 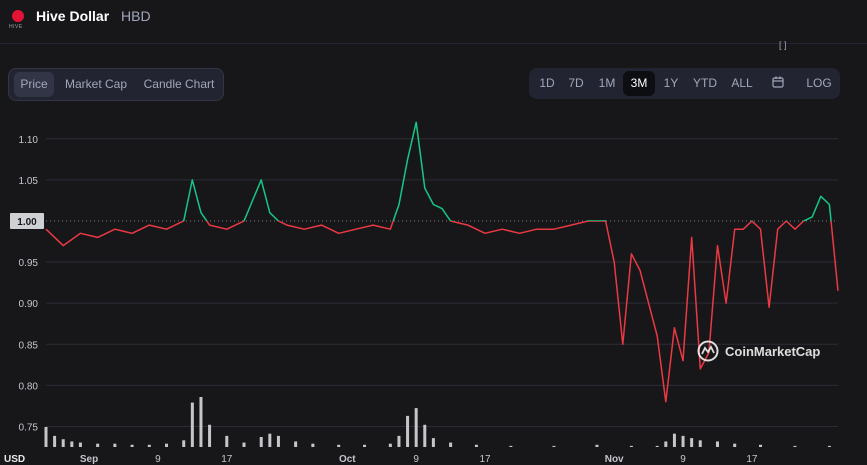 What do you see at coordinates (29, 386) in the screenshot?
I see `y-tick-label: 0.80` at bounding box center [29, 386].